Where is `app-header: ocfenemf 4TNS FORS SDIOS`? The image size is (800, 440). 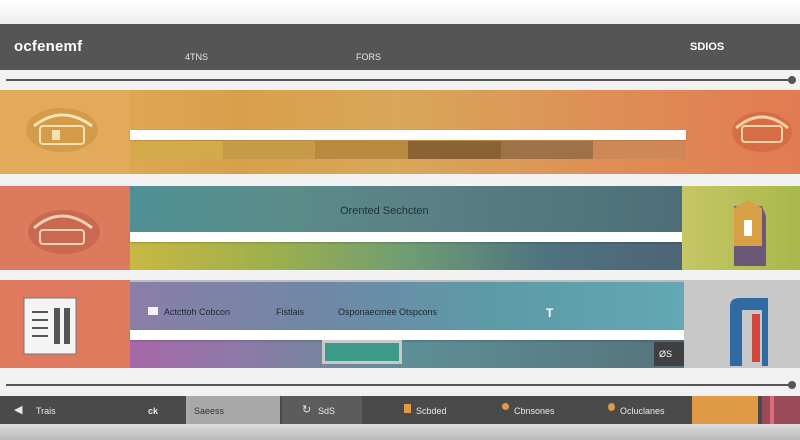 app-header: ocfenemf 4TNS FORS SDIOS is located at coordinates (400, 47).